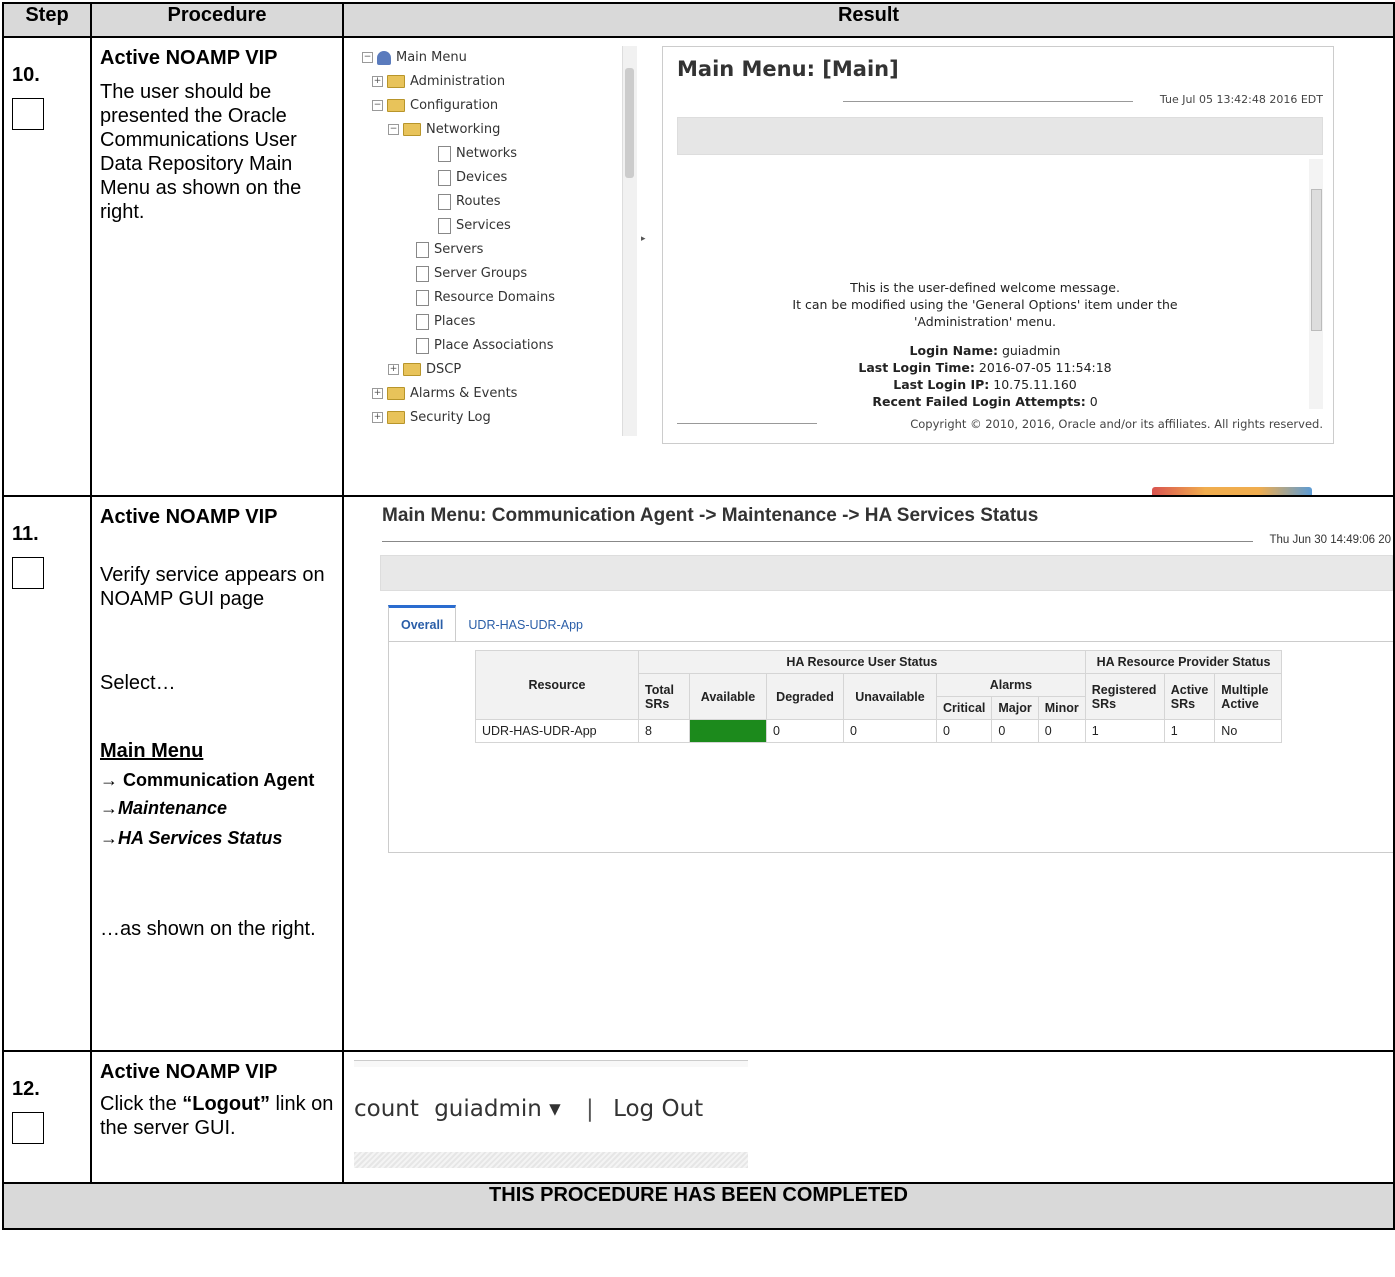 This screenshot has height=1277, width=1395. Describe the element at coordinates (698, 1206) in the screenshot. I see `footer-row: THIS PROCEDURE HAS BEEN COMPLETED` at that location.